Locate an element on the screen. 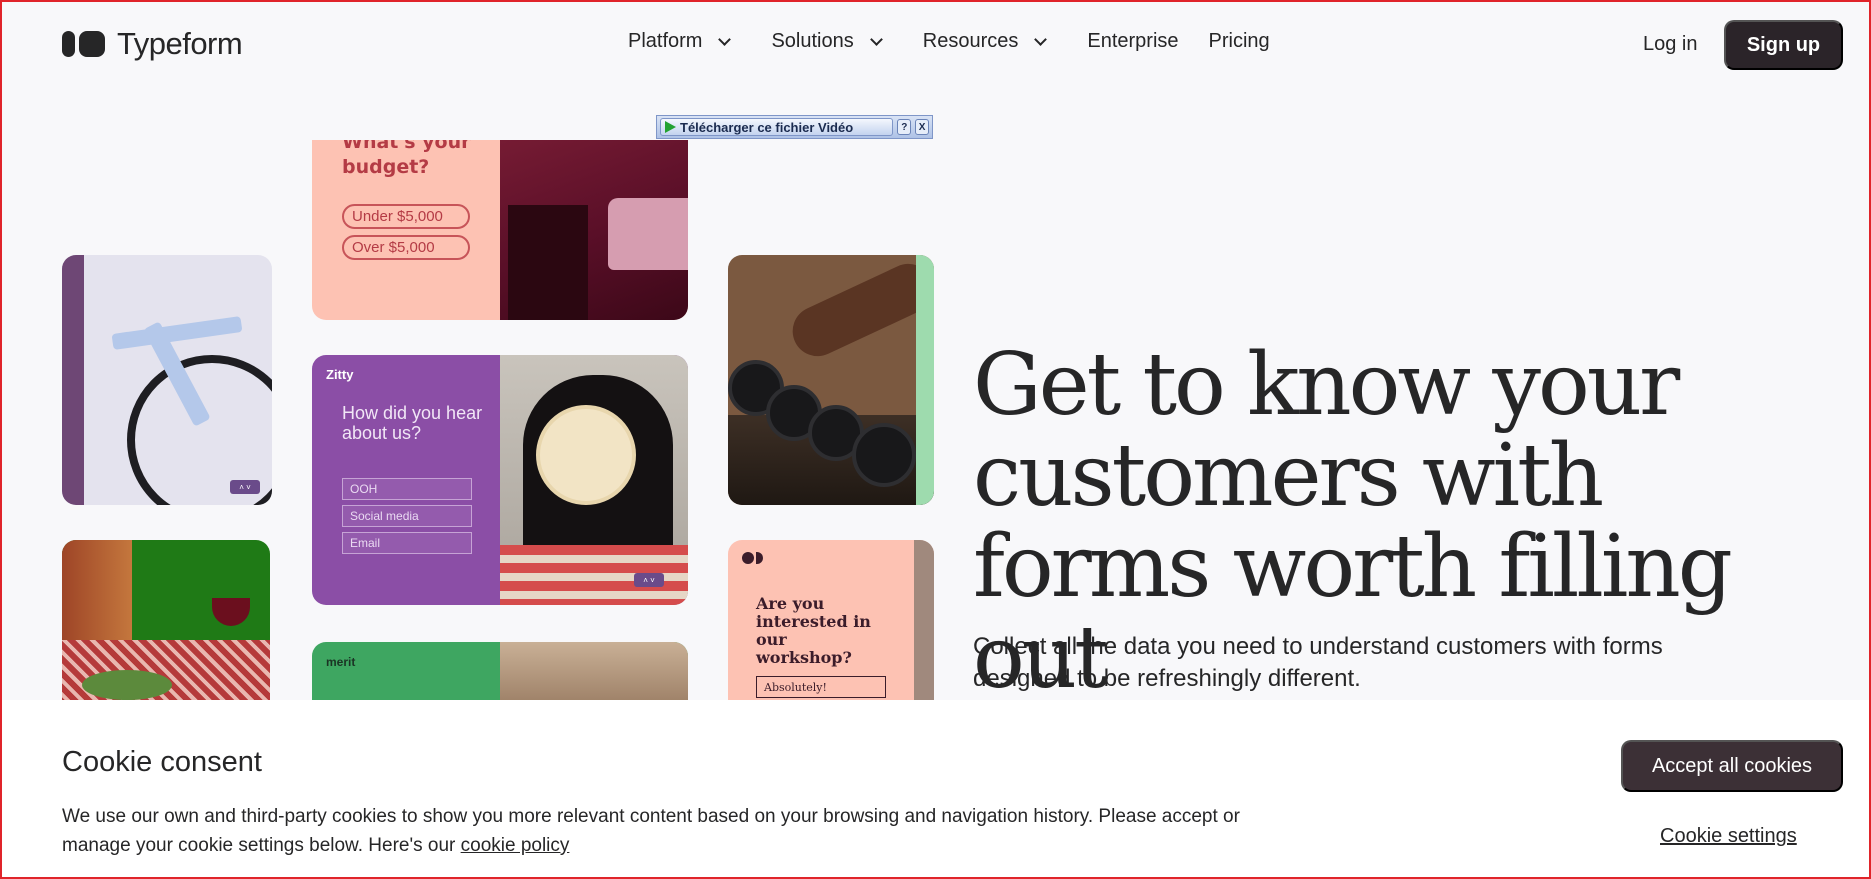 The height and width of the screenshot is (879, 1871). nav-solutions: Solutions is located at coordinates (827, 41).